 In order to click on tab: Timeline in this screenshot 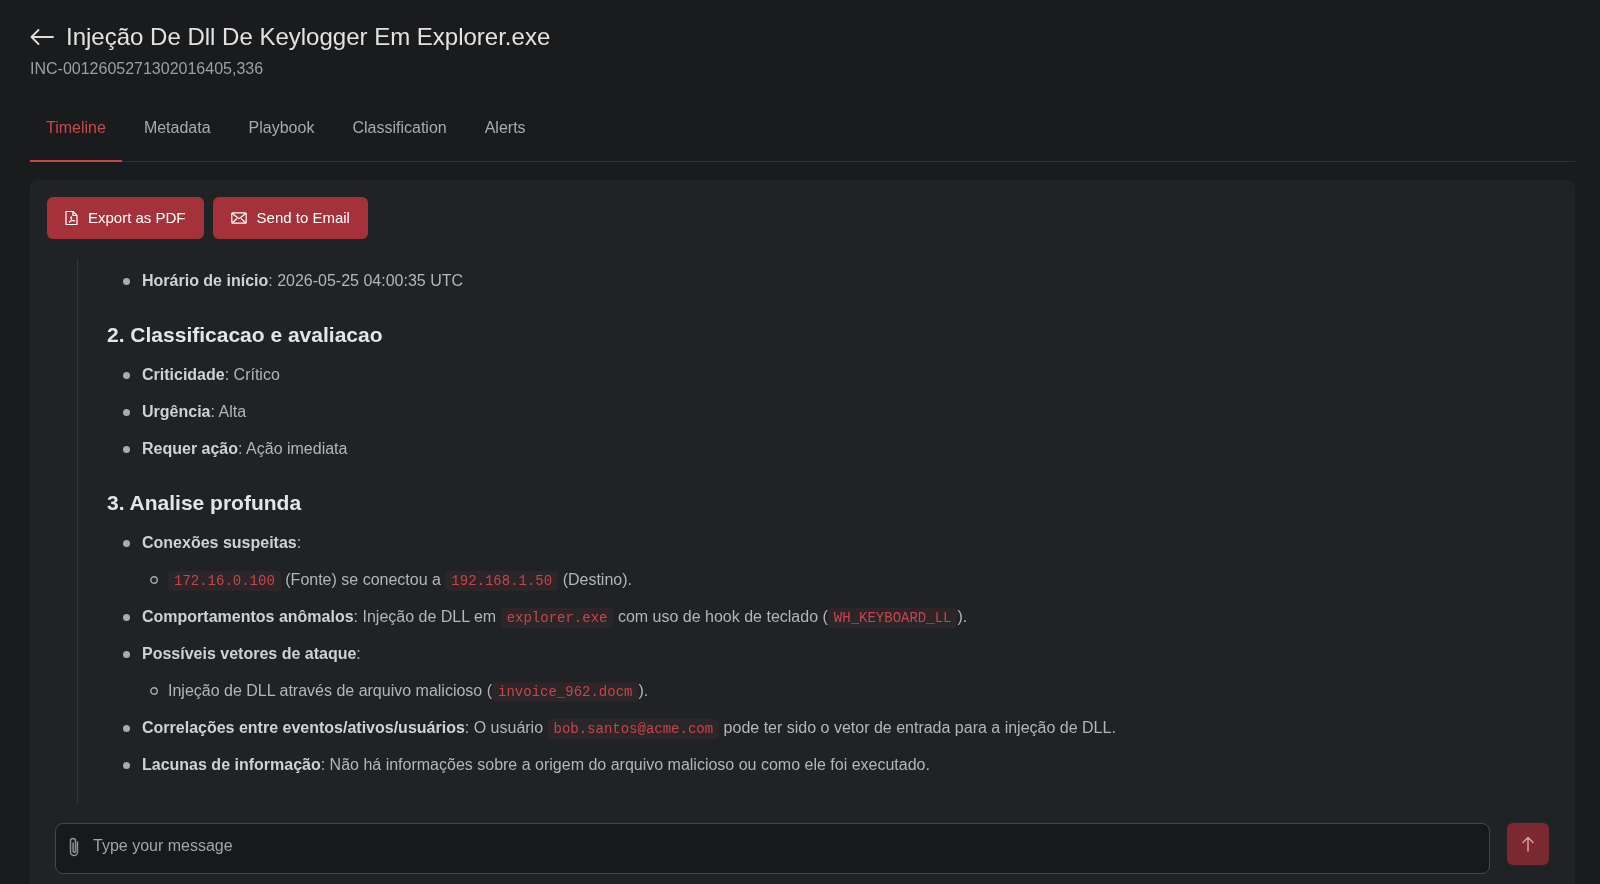, I will do `click(76, 132)`.